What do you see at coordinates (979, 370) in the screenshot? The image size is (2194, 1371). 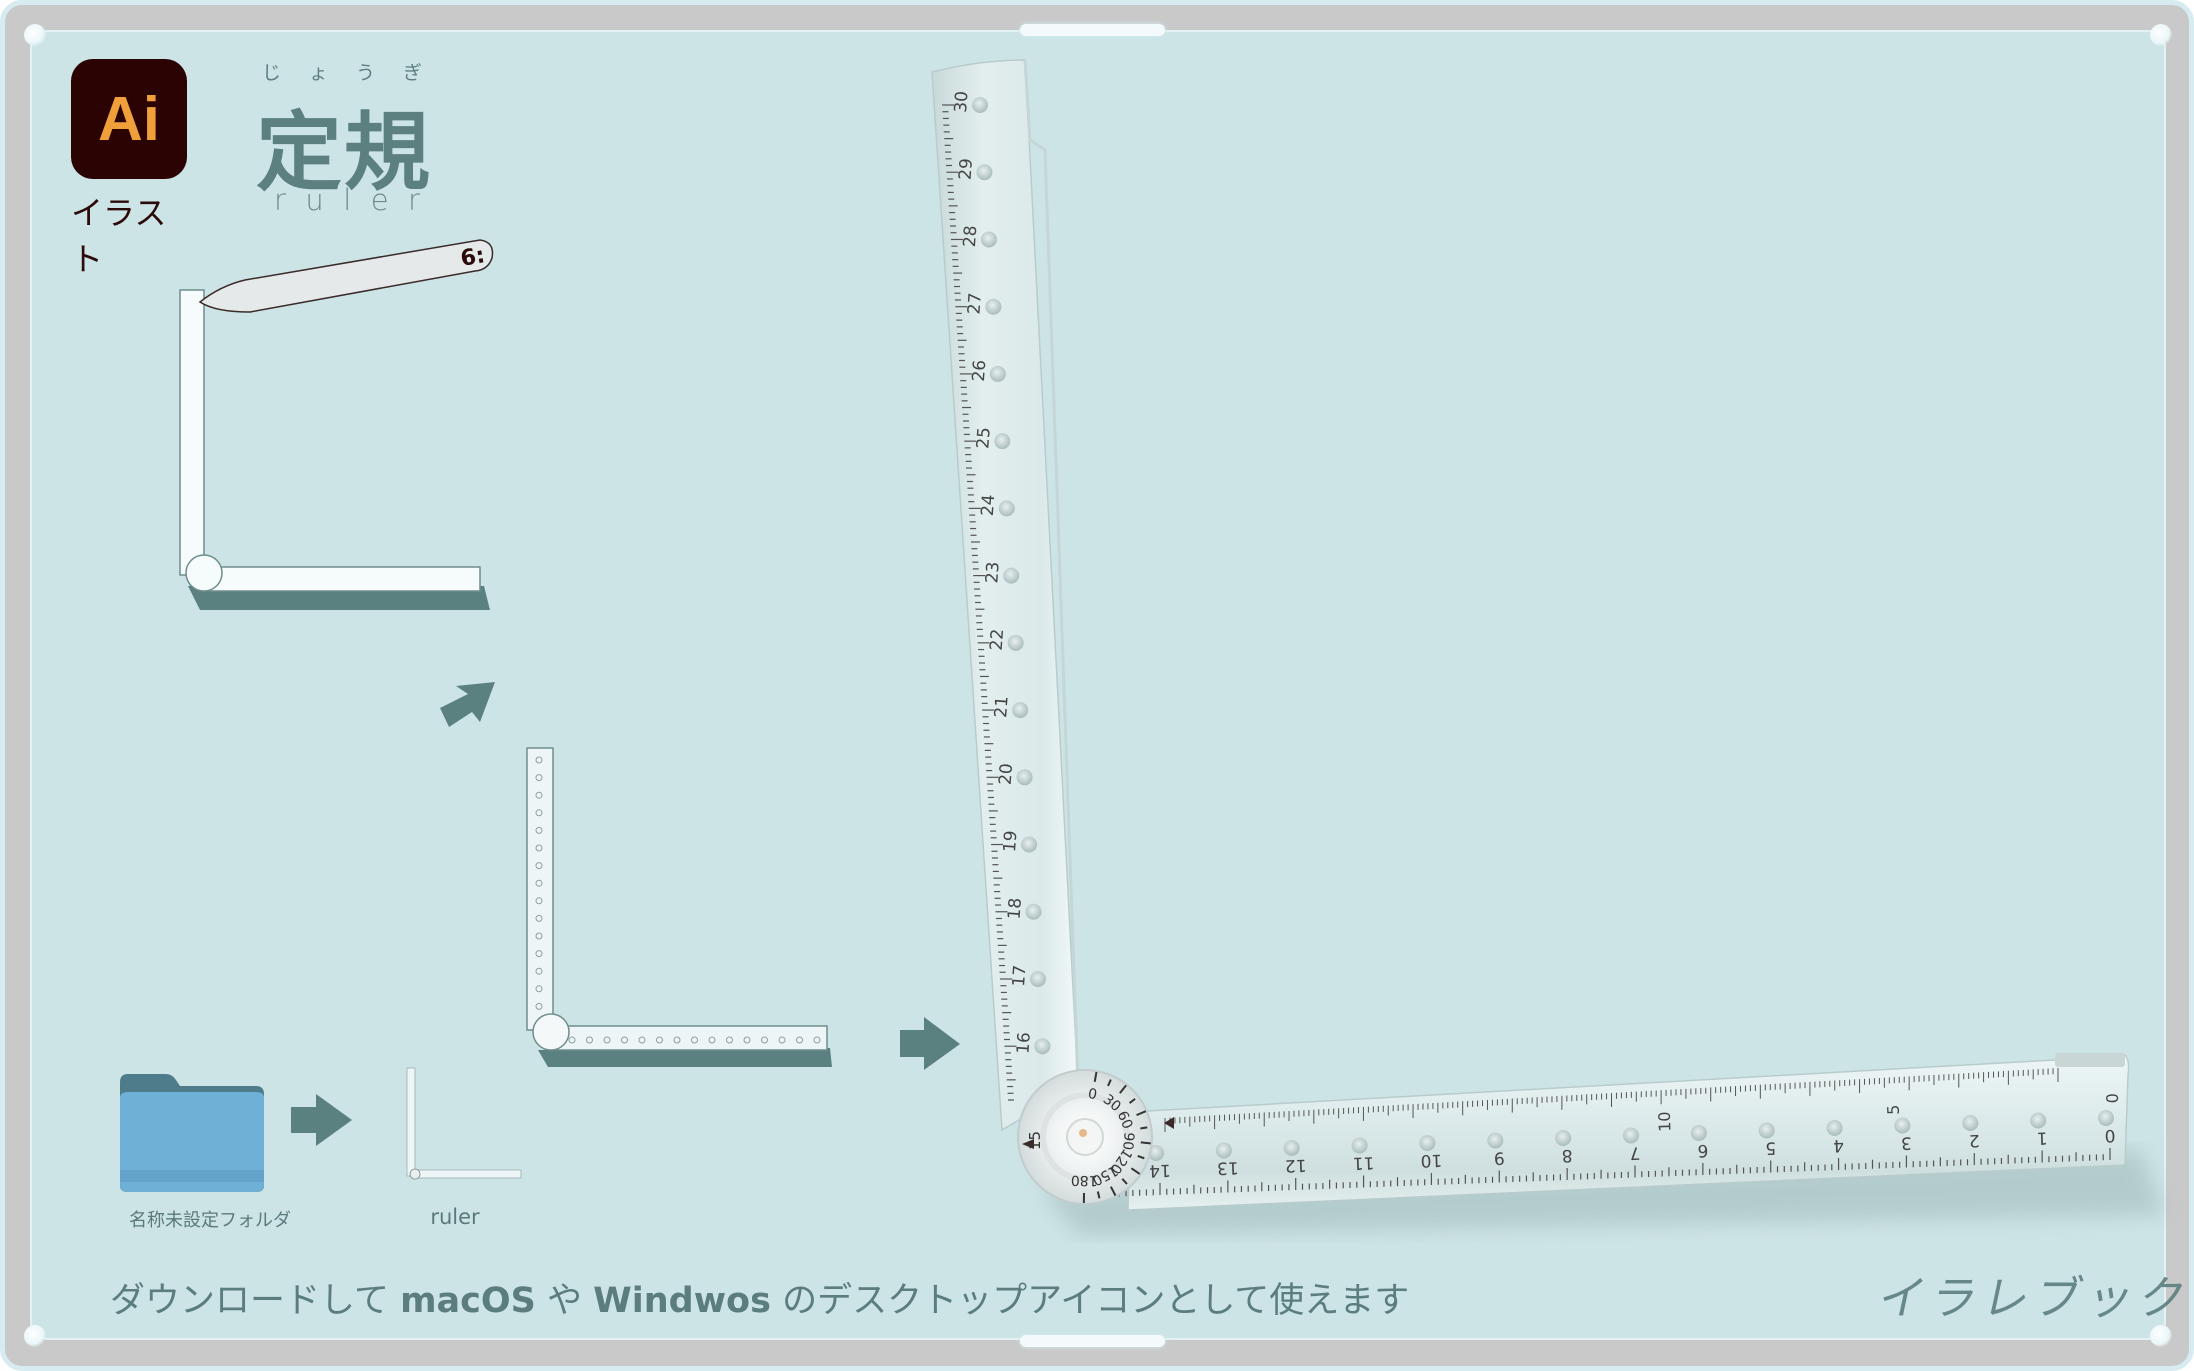 I see `scale-label: 26` at bounding box center [979, 370].